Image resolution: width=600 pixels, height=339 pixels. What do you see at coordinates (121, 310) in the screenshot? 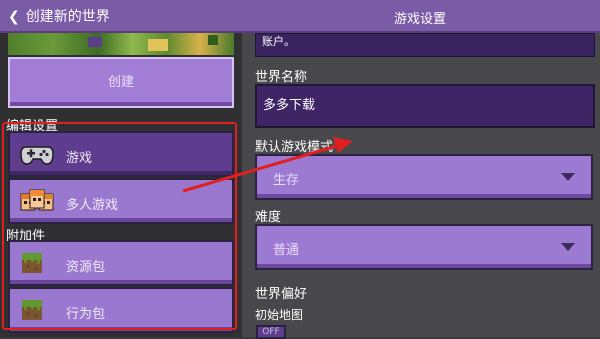
I see `nav-item-behavior-packs: 行为包` at bounding box center [121, 310].